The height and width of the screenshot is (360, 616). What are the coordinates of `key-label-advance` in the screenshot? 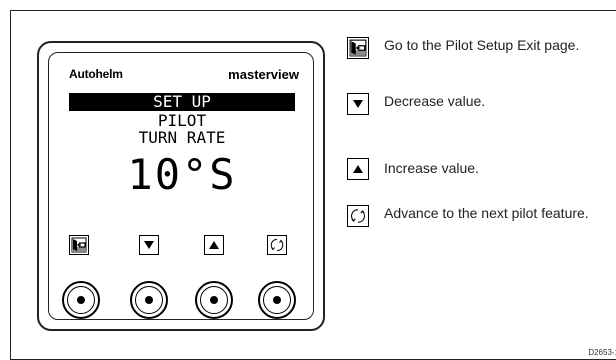 It's located at (277, 245).